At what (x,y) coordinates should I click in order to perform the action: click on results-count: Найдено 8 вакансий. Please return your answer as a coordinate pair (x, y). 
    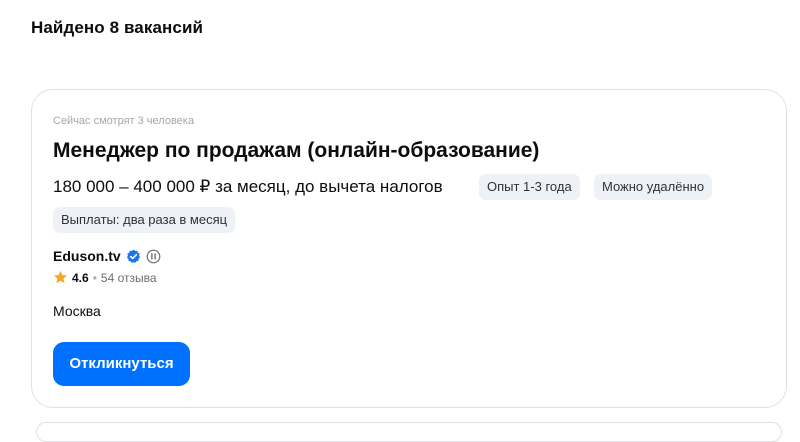
    Looking at the image, I should click on (117, 27).